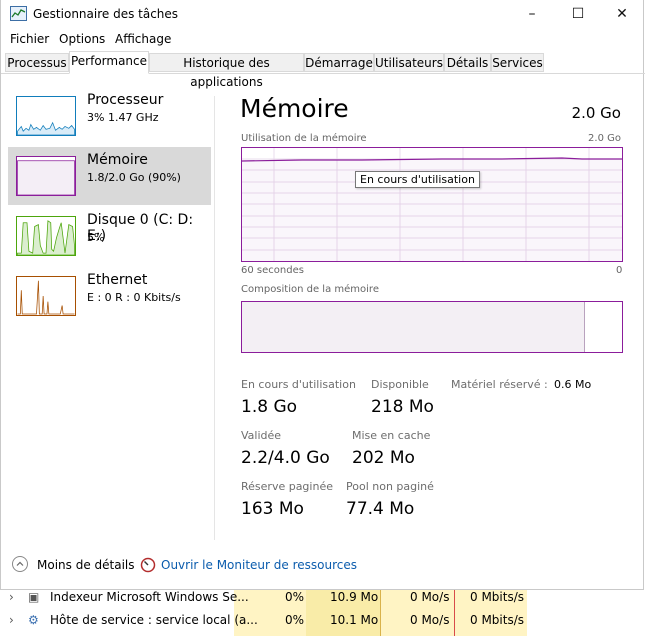 The height and width of the screenshot is (636, 651). What do you see at coordinates (287, 486) in the screenshot?
I see `stat-paged-label: Réserve paginée` at bounding box center [287, 486].